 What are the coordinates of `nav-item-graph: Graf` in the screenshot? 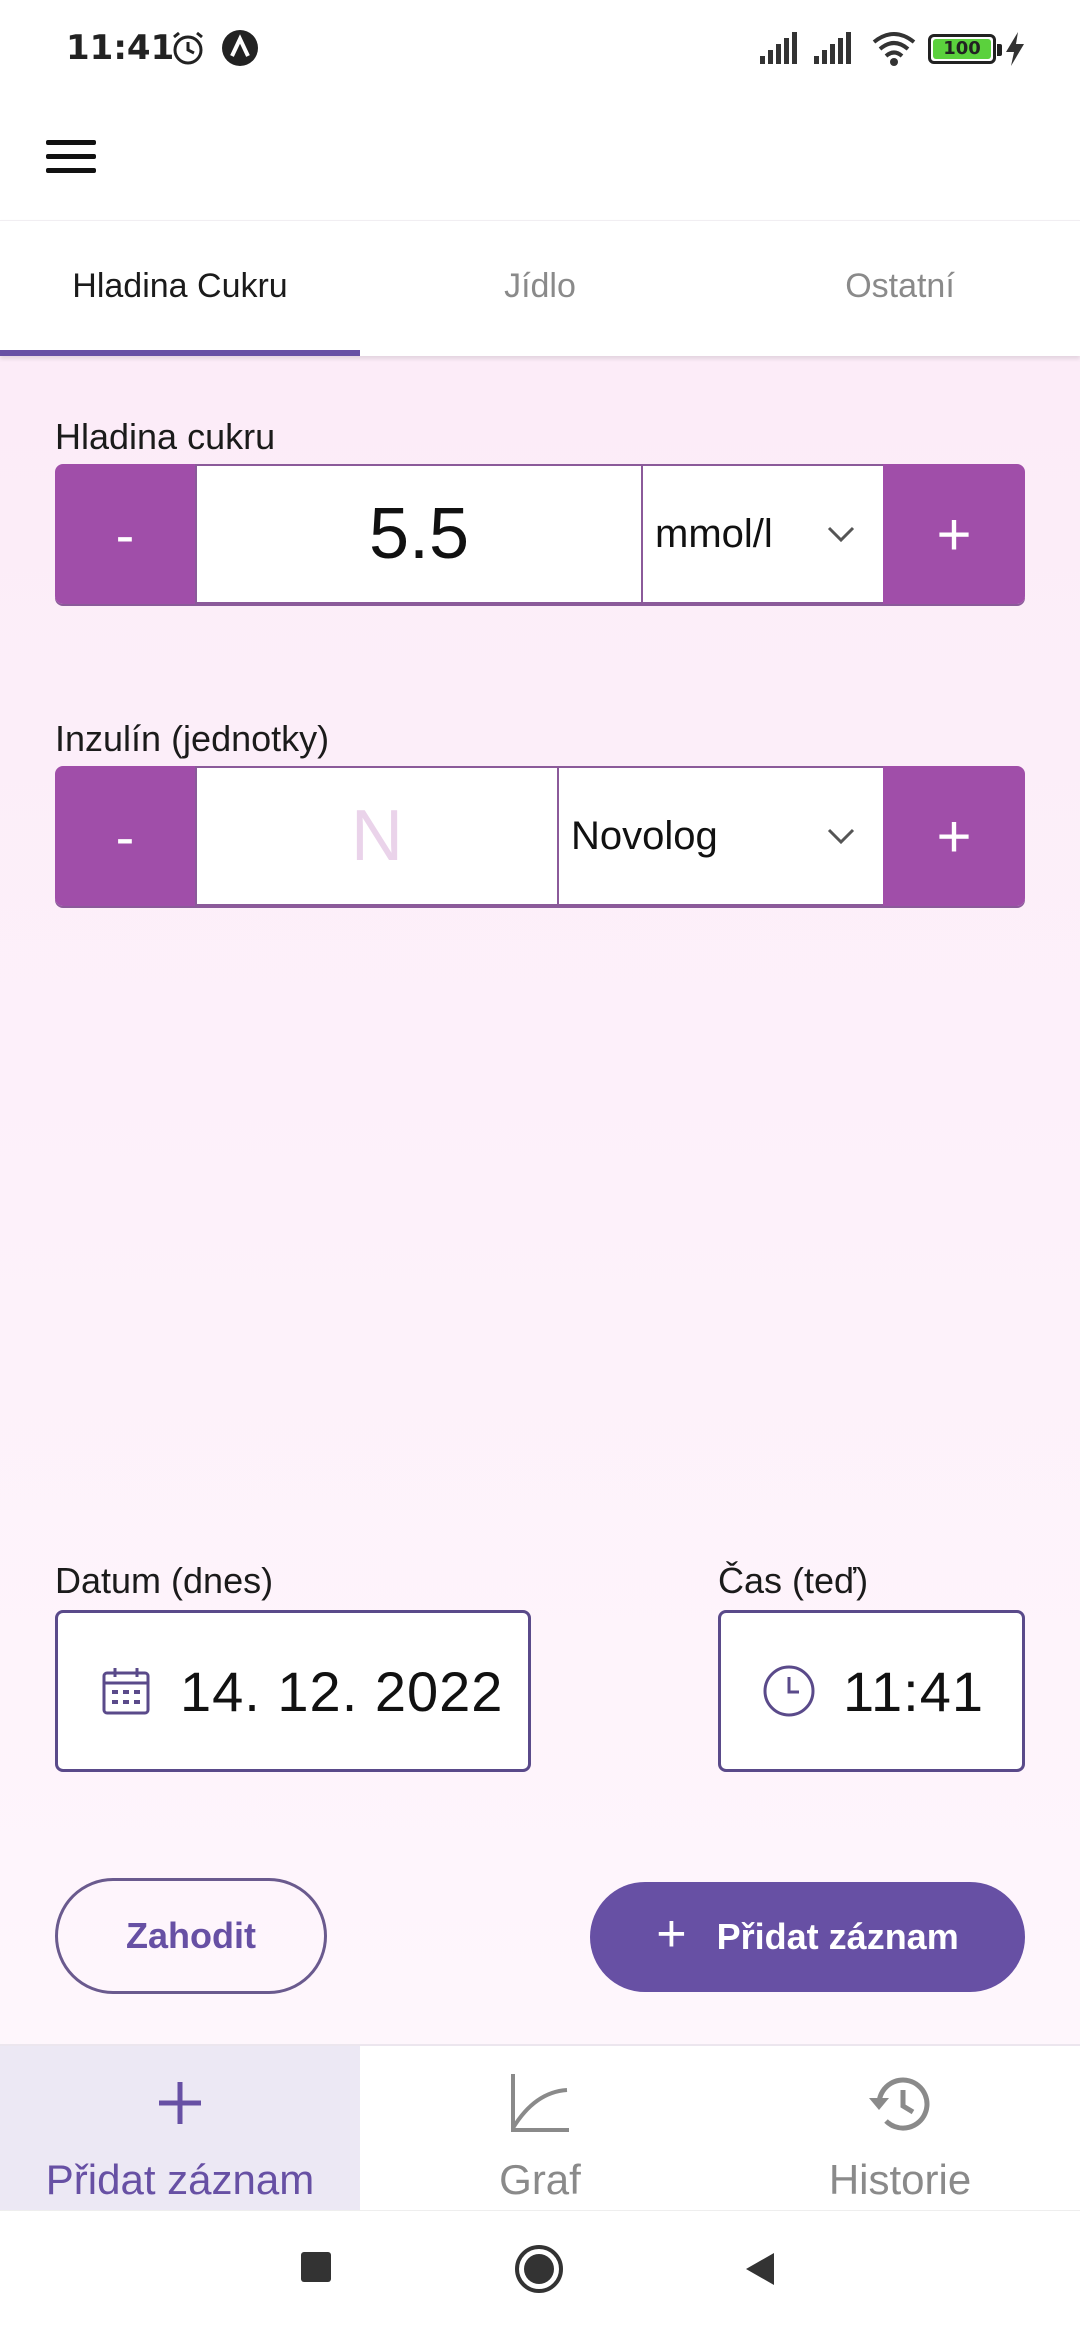 It's located at (540, 2128).